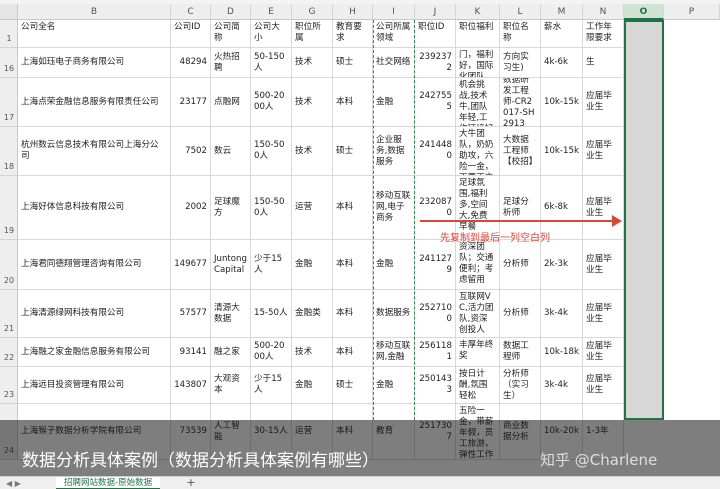  I want to click on cell-company-id: 93141, so click(191, 352).